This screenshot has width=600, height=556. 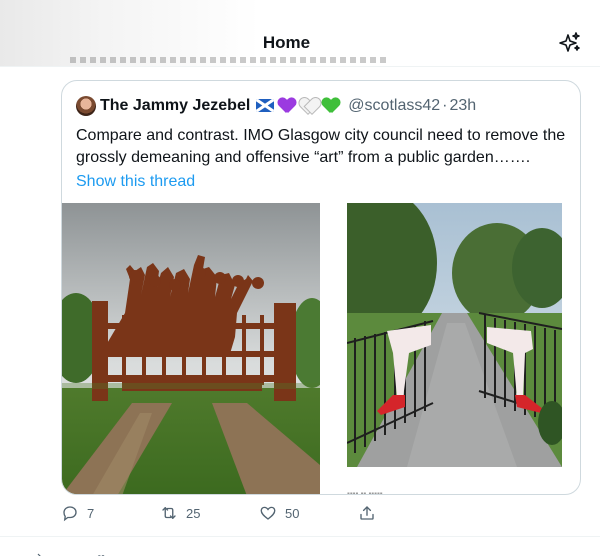 I want to click on green-heart-icon, so click(x=331, y=106).